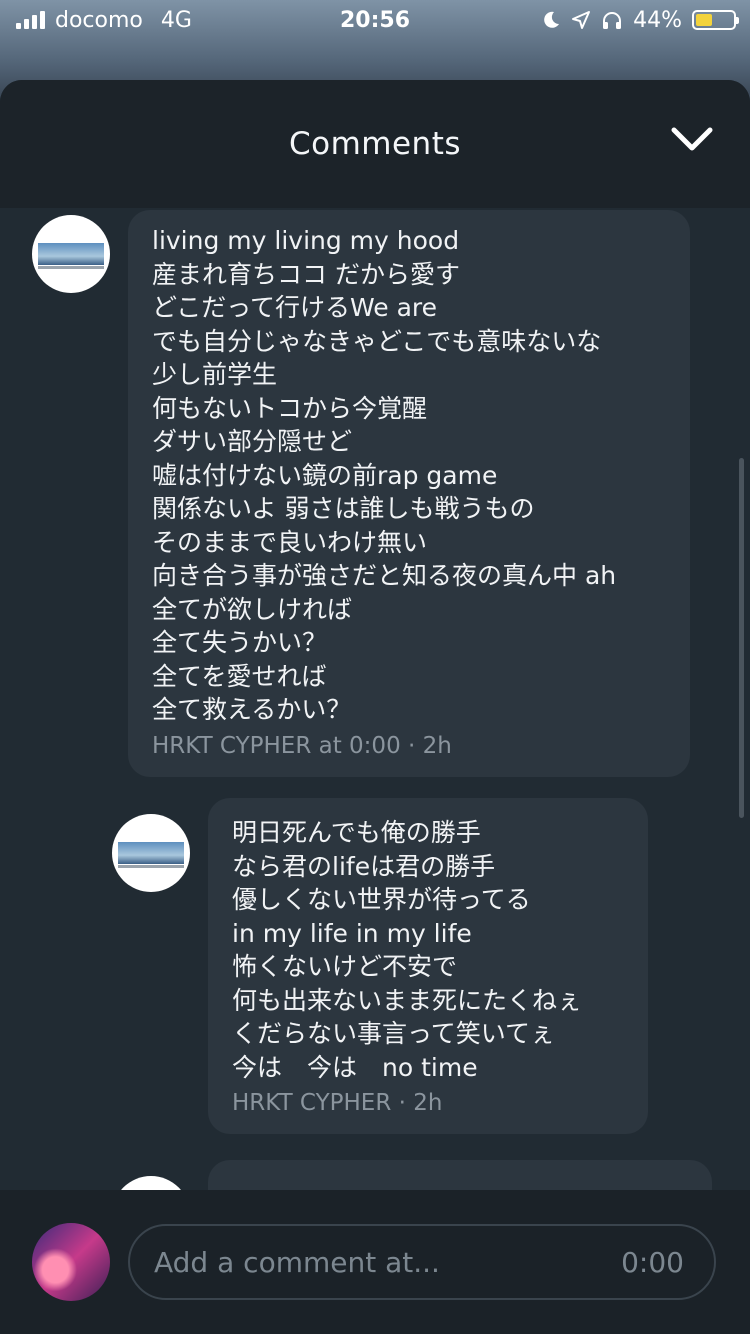 This screenshot has height=1334, width=750. I want to click on comment-line: ダサい部分隠せど, so click(252, 441).